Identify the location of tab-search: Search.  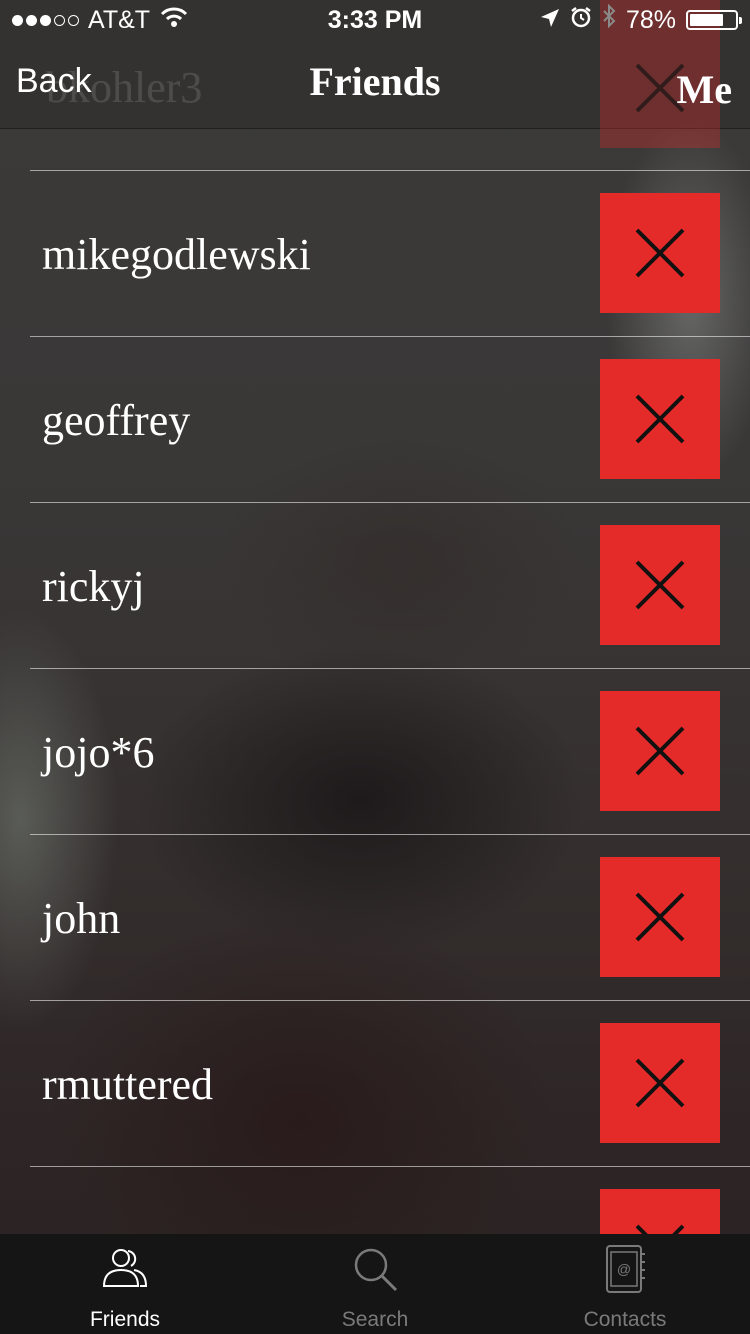
(375, 1284).